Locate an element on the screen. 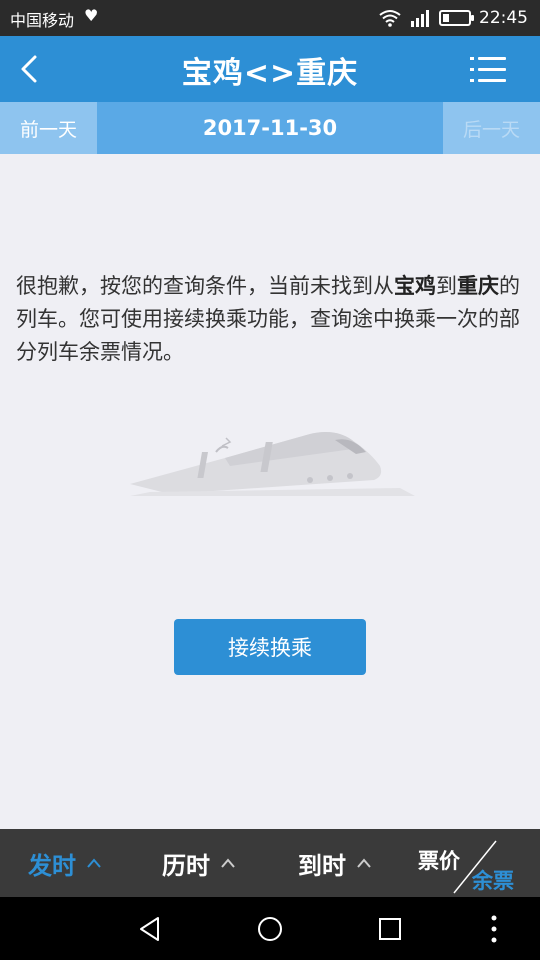 This screenshot has height=960, width=540. menu-button is located at coordinates (488, 70).